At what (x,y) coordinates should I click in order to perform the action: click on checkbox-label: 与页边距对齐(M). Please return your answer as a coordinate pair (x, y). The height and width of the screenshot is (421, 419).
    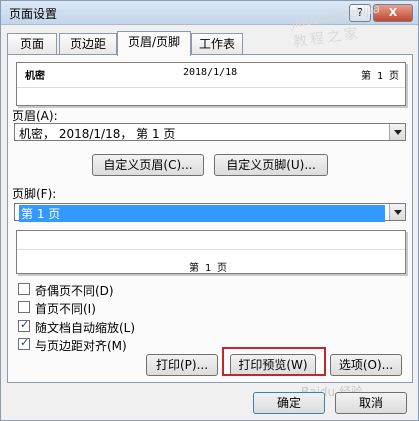
    Looking at the image, I should click on (81, 346).